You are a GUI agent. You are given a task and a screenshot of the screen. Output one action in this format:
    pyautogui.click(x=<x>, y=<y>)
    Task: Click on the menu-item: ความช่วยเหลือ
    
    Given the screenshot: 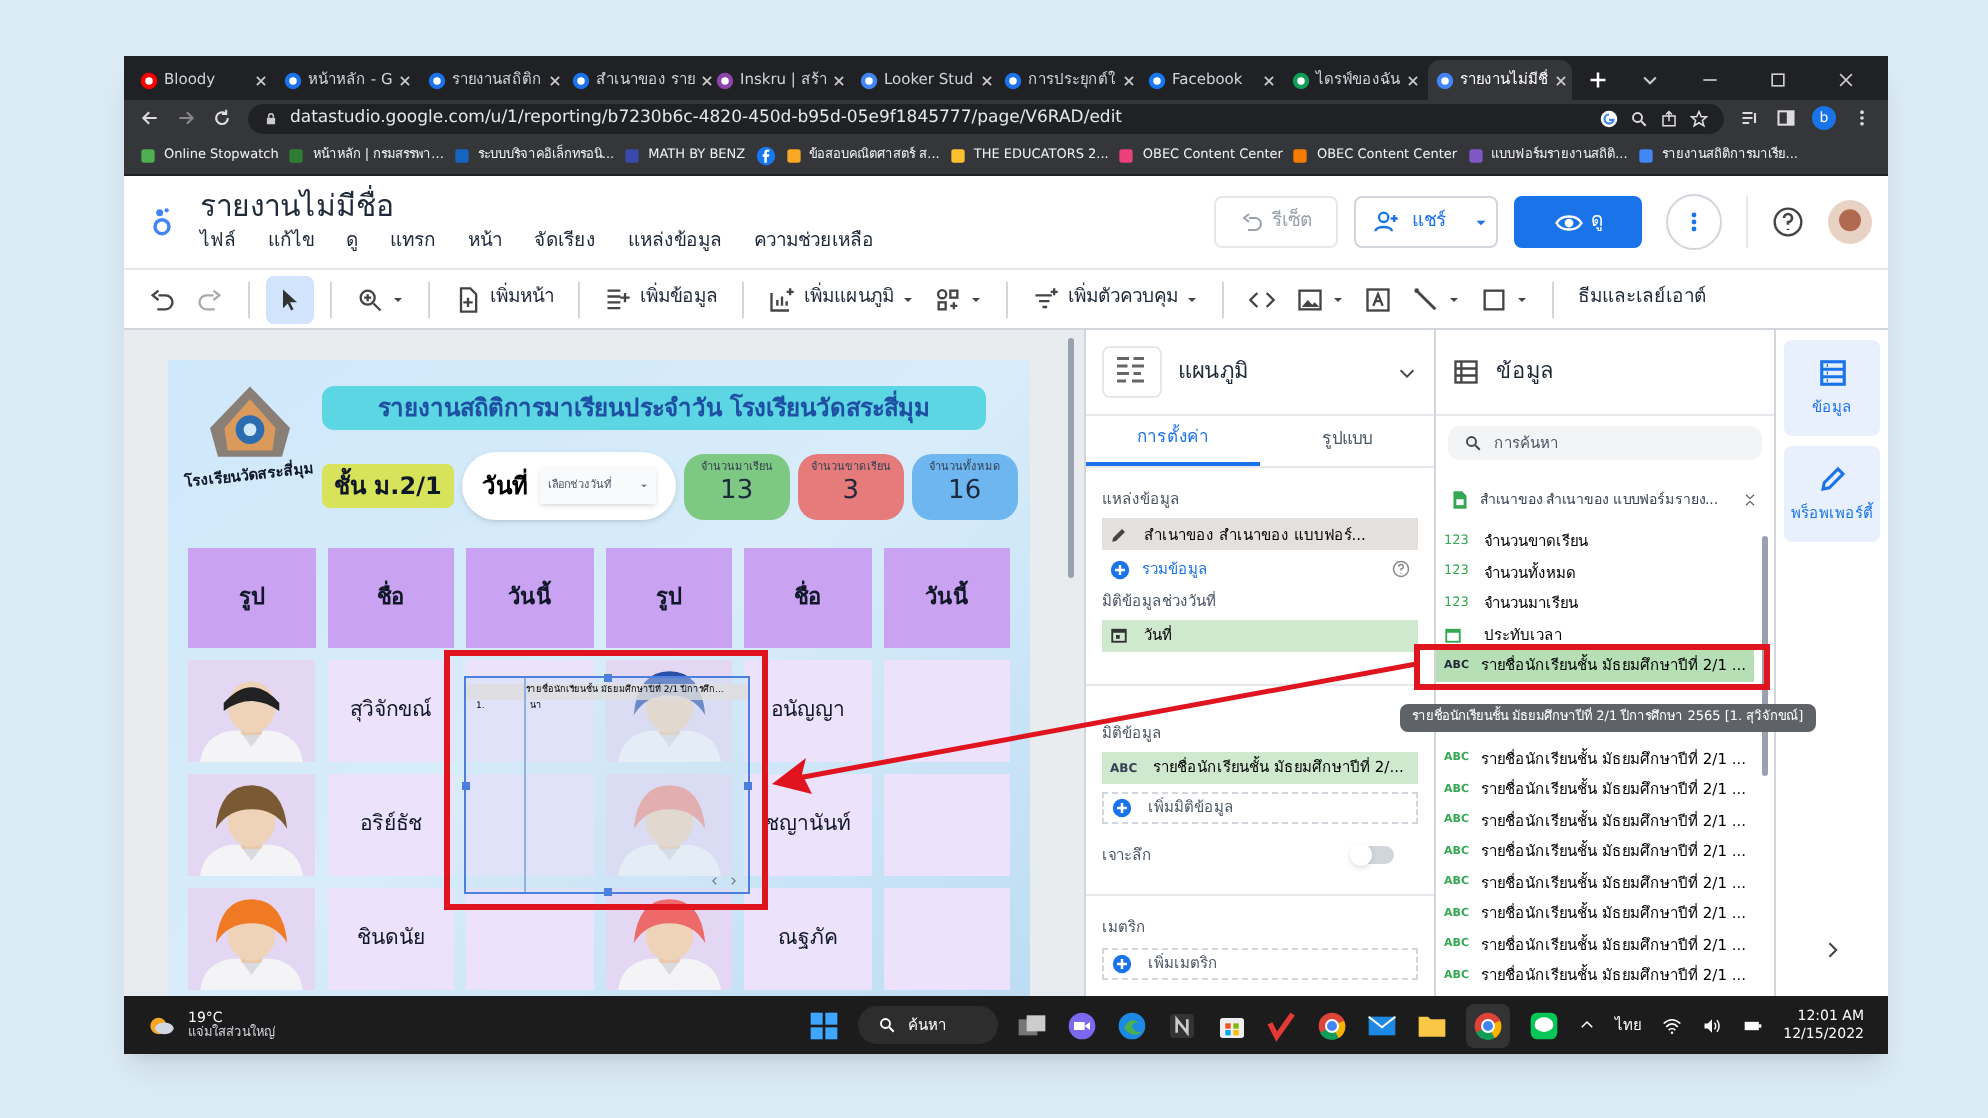 What is the action you would take?
    pyautogui.click(x=814, y=242)
    